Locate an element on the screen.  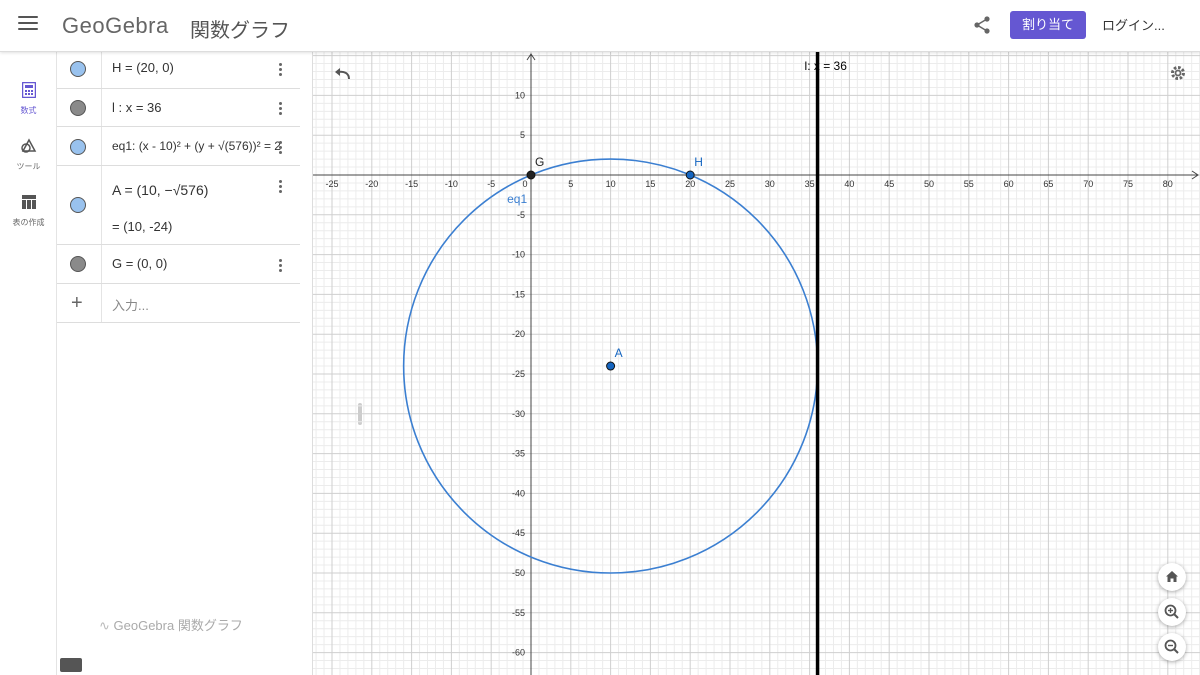
assign-button: 割り当て is located at coordinates (1048, 25).